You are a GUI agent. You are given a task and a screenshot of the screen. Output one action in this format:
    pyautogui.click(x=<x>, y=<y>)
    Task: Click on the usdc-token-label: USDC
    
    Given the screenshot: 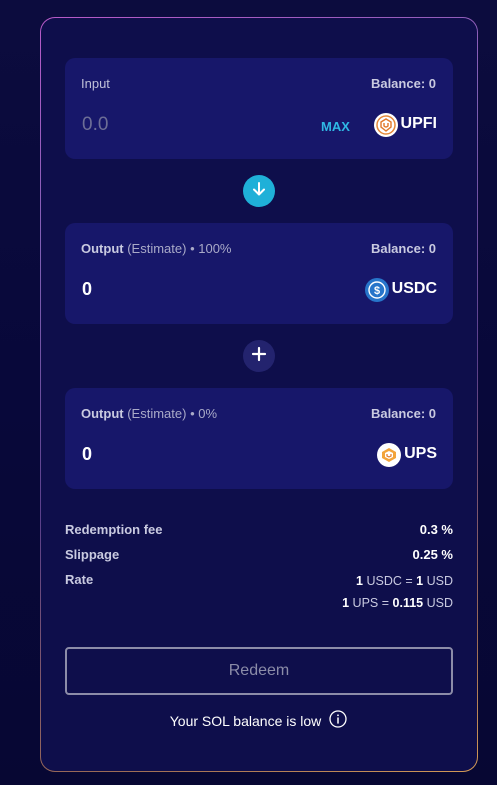 What is the action you would take?
    pyautogui.click(x=414, y=288)
    